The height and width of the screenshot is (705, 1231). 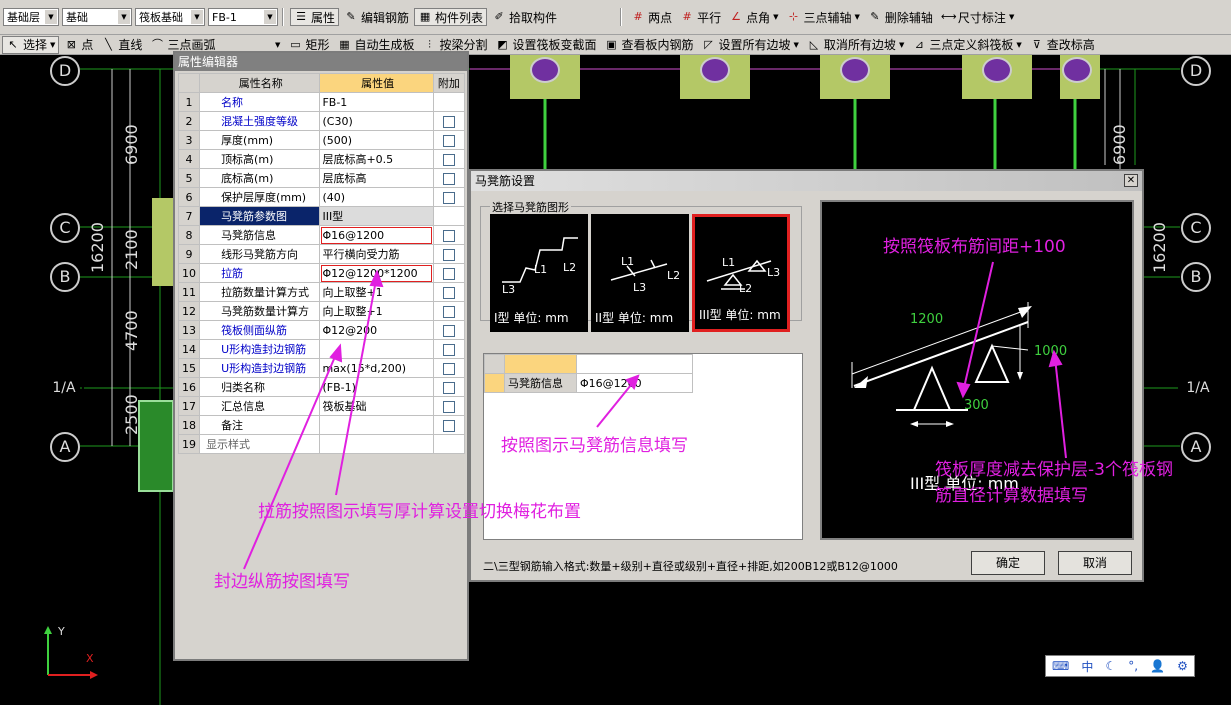 I want to click on property-row: 5 底标高(m) 层底标高, so click(x=321, y=178).